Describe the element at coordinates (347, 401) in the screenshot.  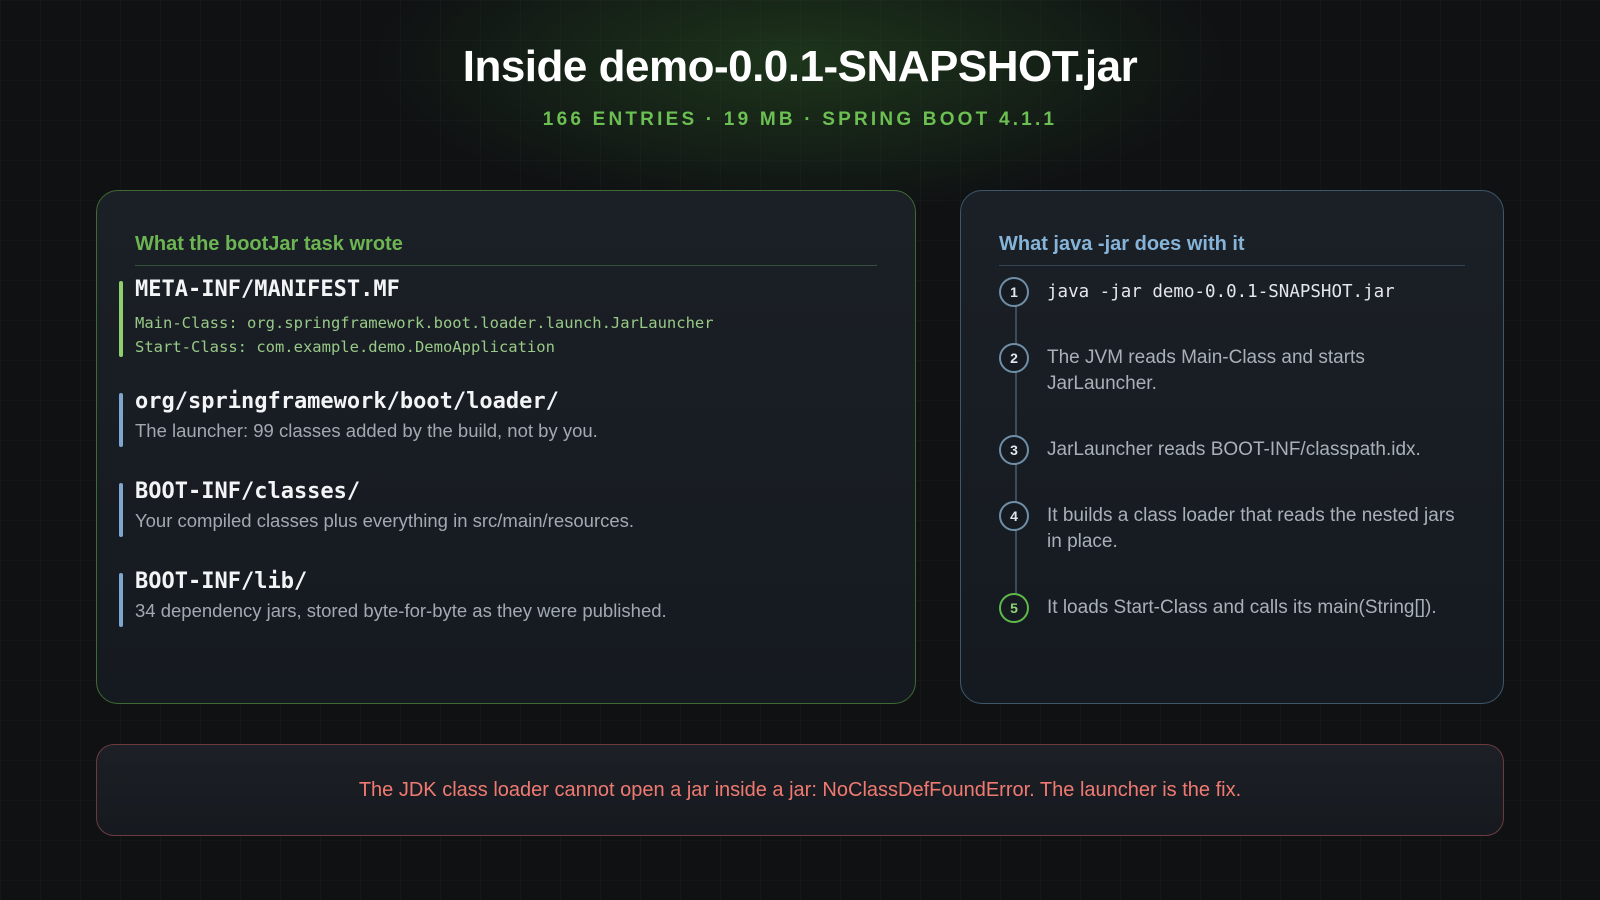
I see `jar-entry-path: org/springframework/boot/loader/` at that location.